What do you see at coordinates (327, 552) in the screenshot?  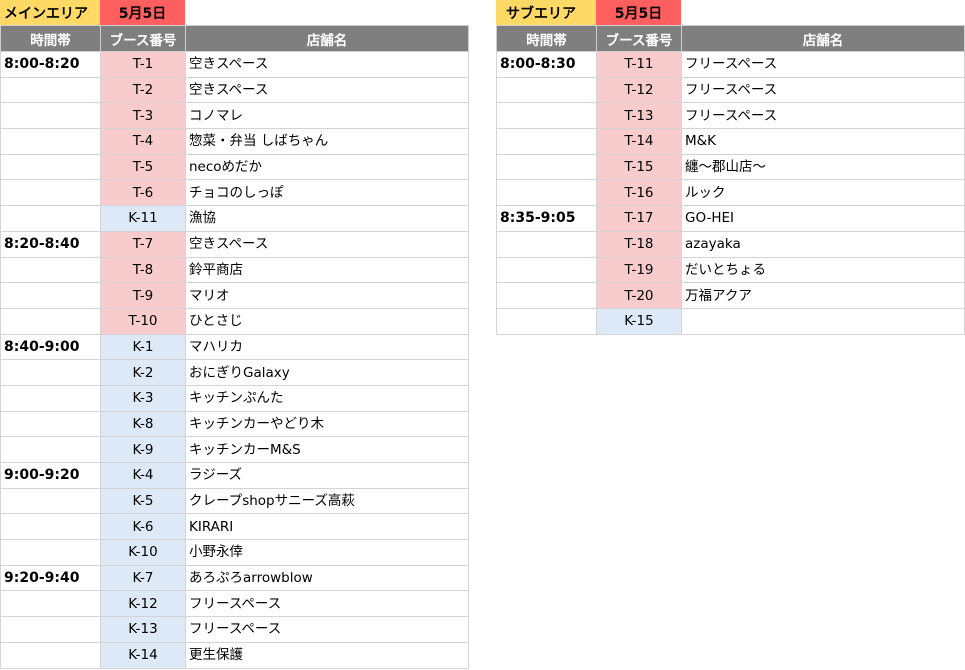 I see `shop-name-cell: 小野永倖` at bounding box center [327, 552].